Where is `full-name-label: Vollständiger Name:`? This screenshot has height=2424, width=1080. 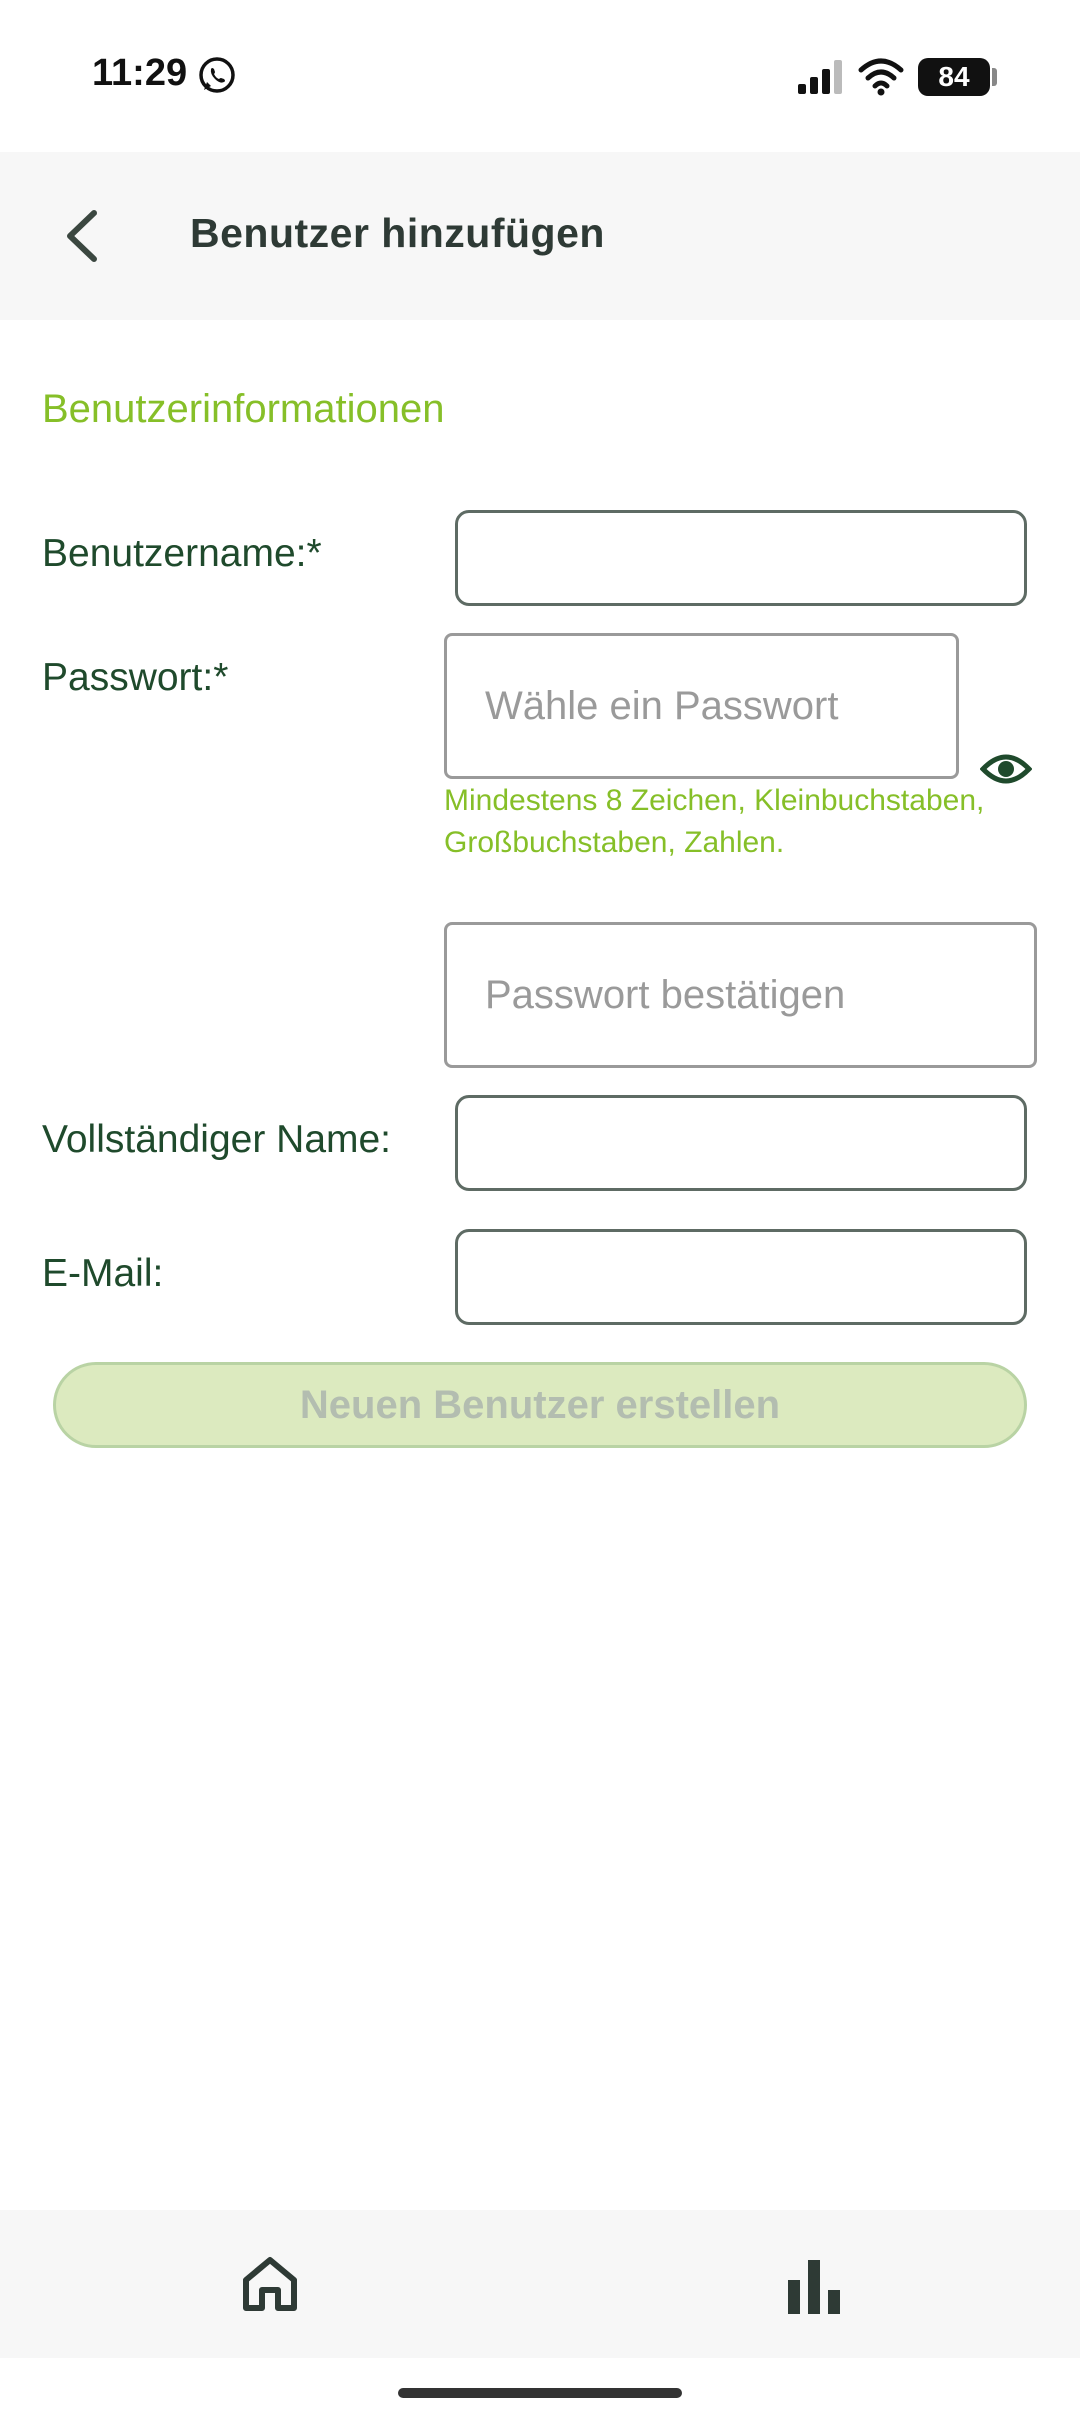 full-name-label: Vollständiger Name: is located at coordinates (217, 1139).